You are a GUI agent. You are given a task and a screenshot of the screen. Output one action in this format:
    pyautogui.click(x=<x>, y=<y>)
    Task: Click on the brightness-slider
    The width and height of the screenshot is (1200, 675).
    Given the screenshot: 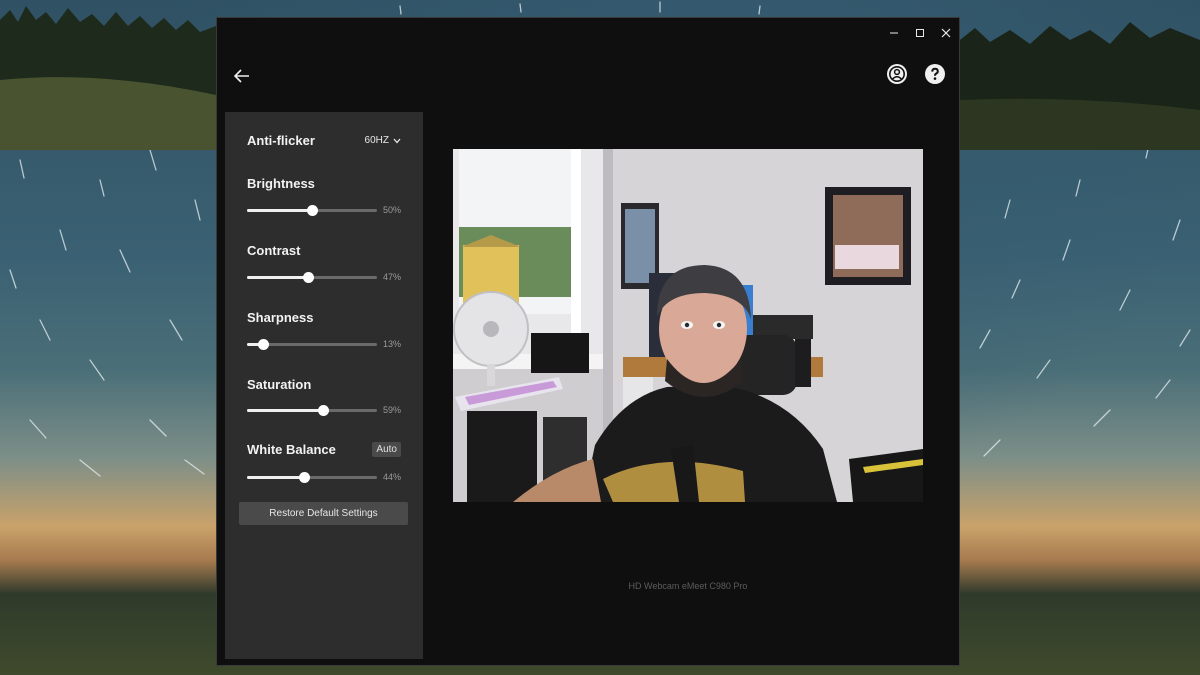 What is the action you would take?
    pyautogui.click(x=312, y=210)
    